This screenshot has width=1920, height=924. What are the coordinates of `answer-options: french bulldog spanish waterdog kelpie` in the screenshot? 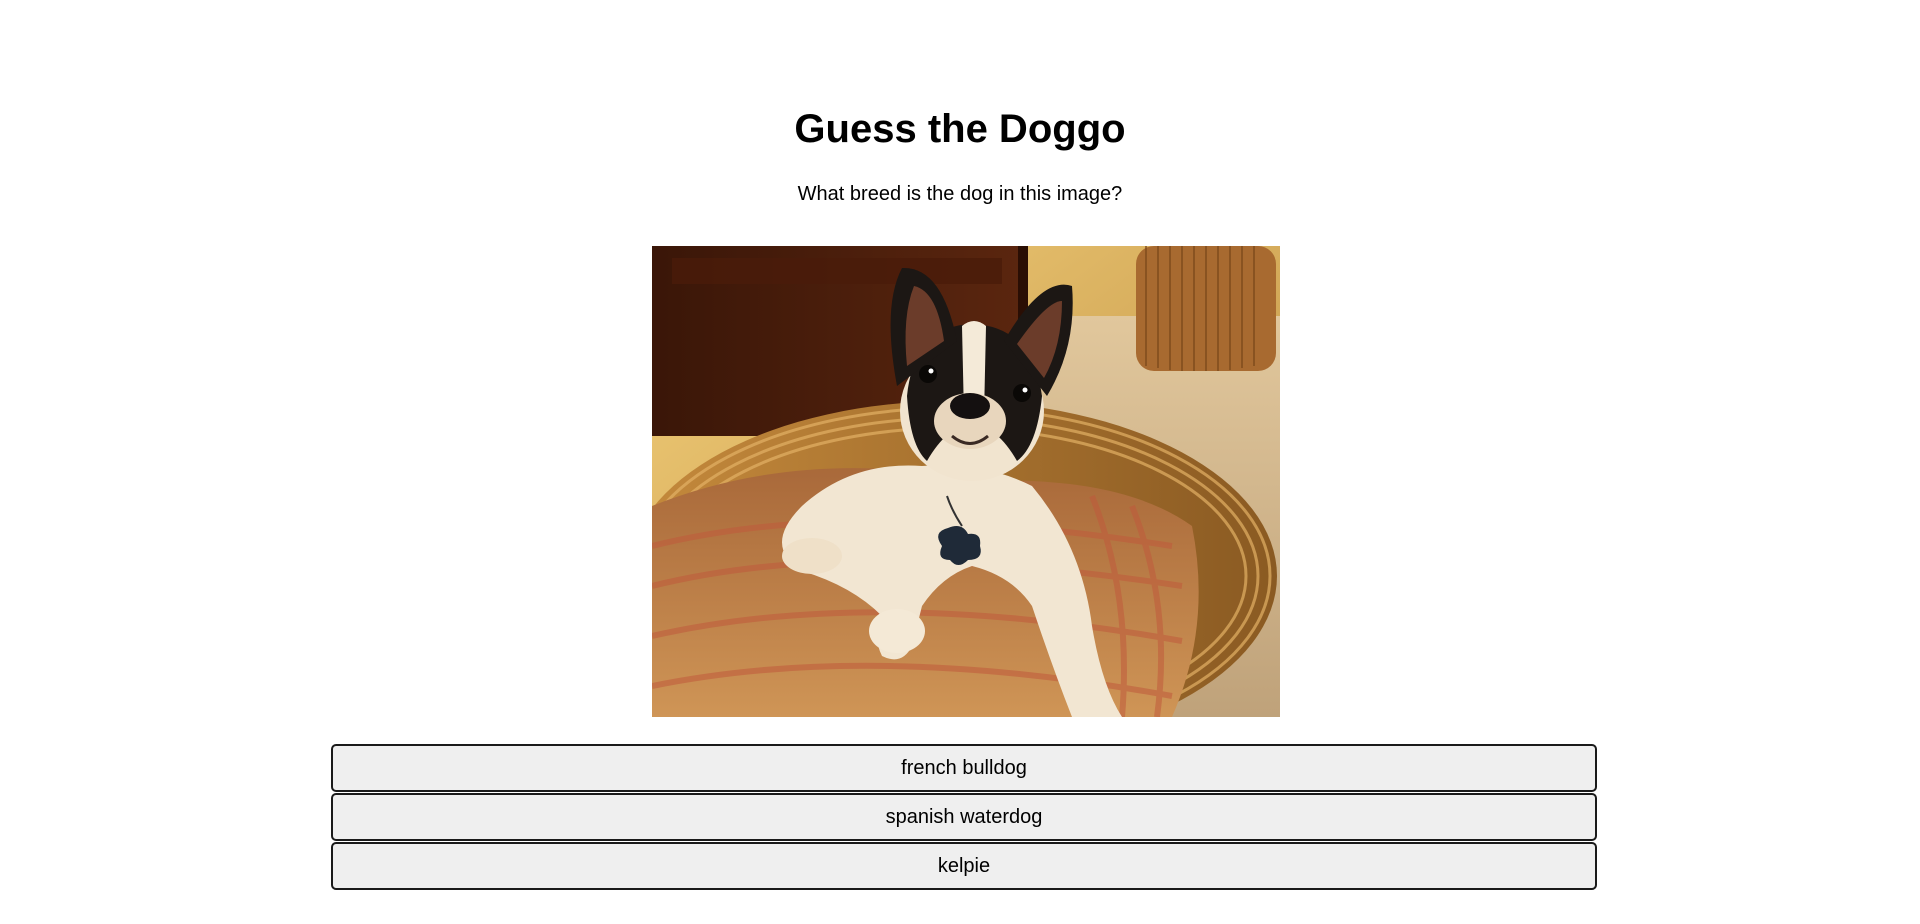 It's located at (964, 817).